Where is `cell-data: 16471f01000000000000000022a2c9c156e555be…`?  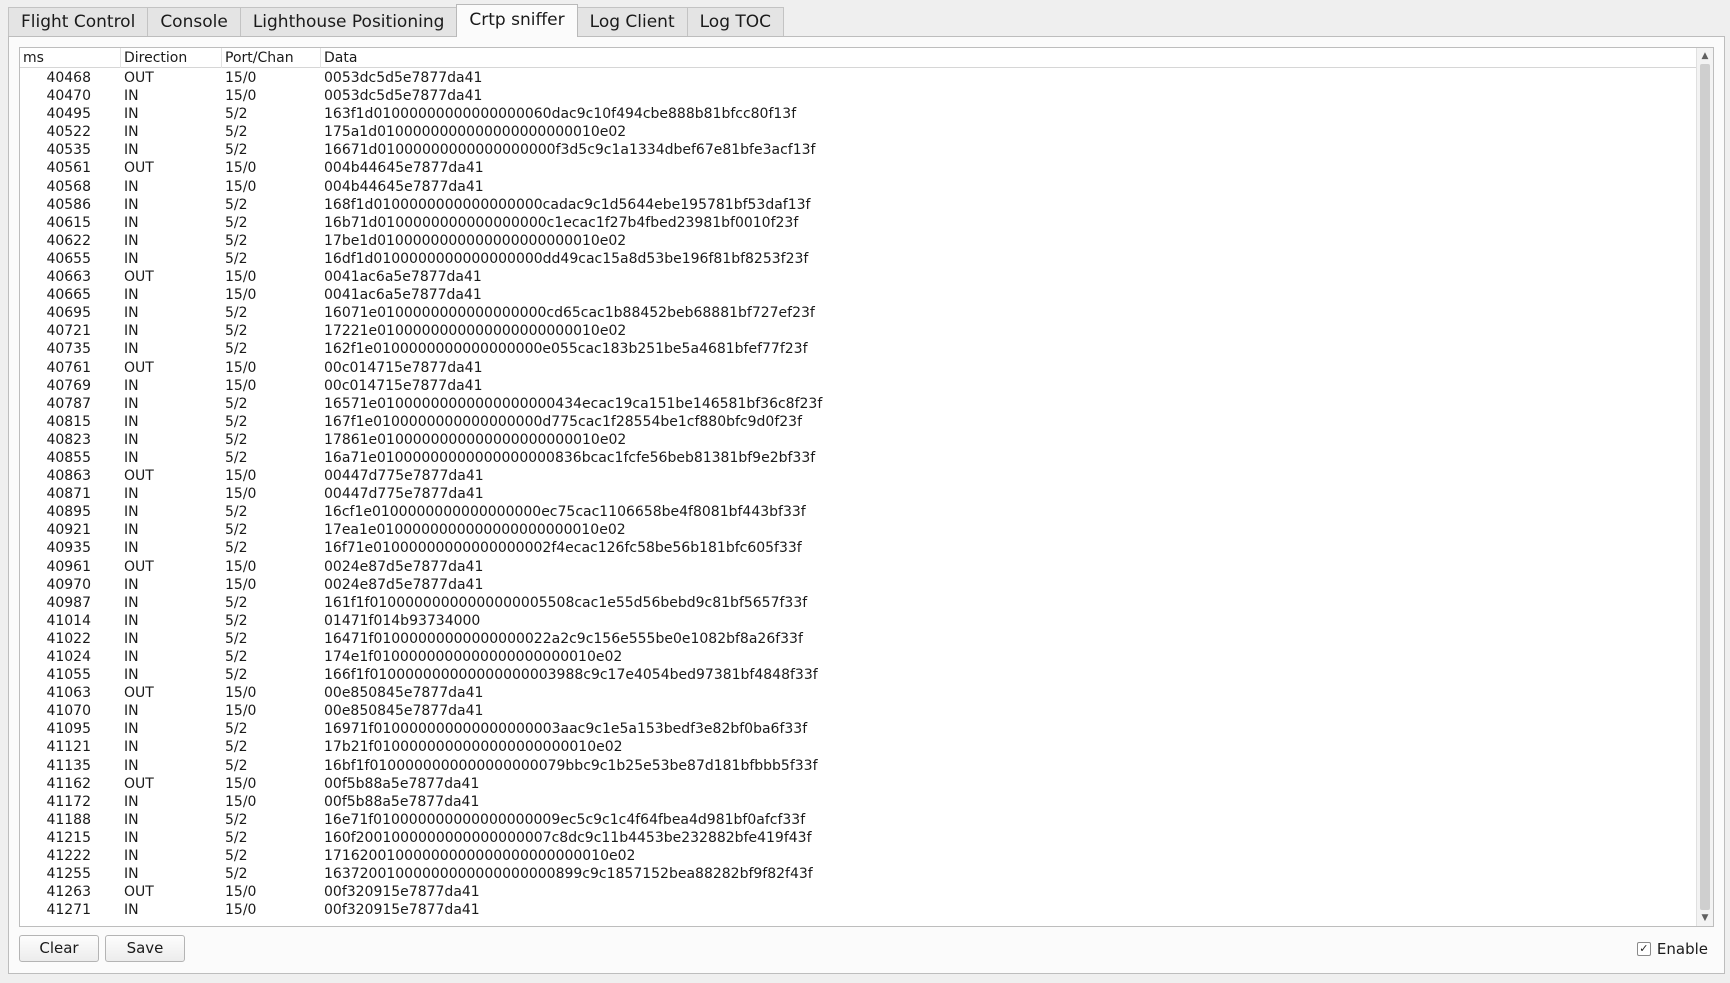 cell-data: 16471f01000000000000000022a2c9c156e555be… is located at coordinates (563, 638).